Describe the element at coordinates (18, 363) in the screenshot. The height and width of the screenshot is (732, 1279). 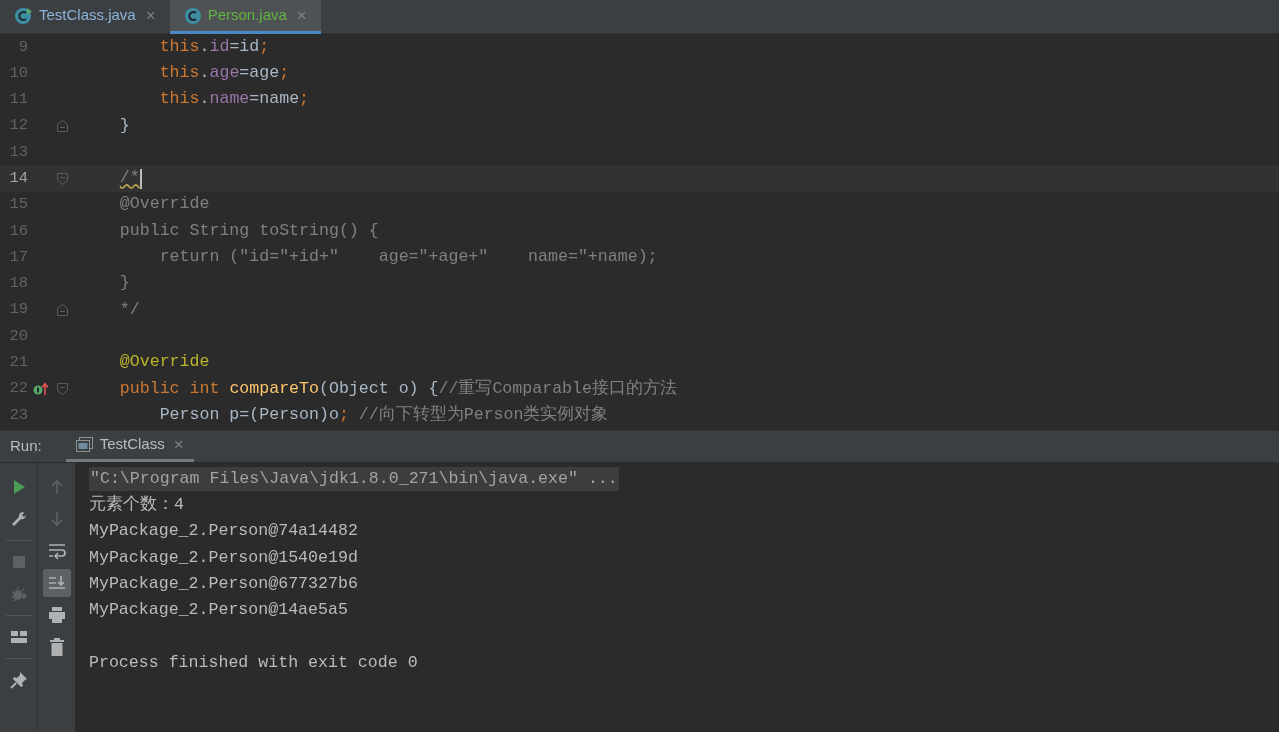
I see `line-number: 21` at that location.